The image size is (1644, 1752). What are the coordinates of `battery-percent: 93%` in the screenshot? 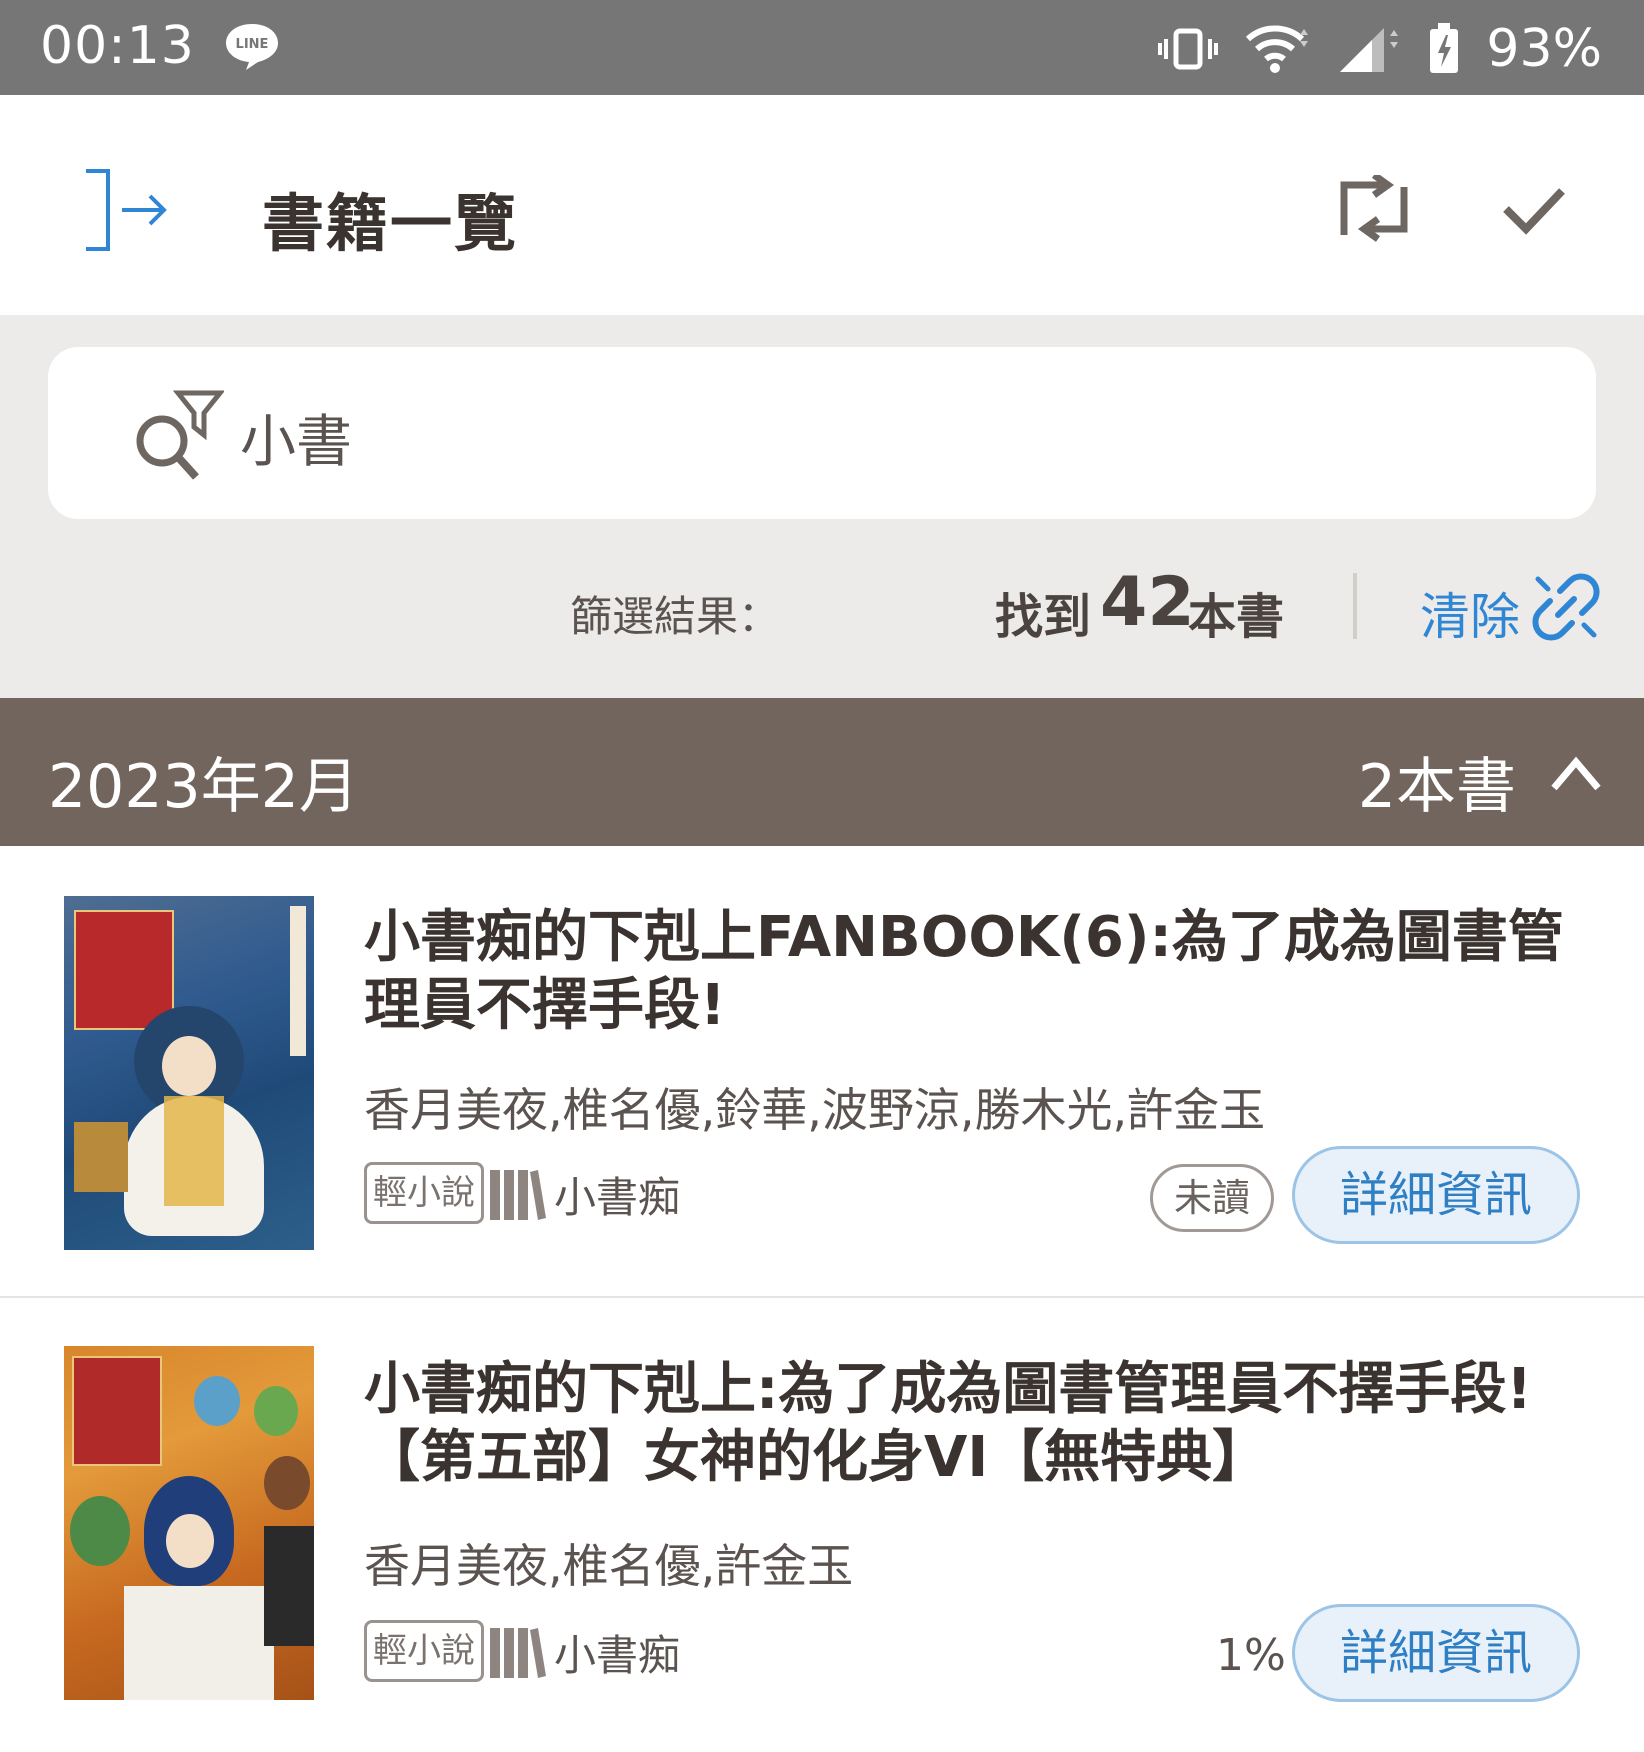 It's located at (1544, 49).